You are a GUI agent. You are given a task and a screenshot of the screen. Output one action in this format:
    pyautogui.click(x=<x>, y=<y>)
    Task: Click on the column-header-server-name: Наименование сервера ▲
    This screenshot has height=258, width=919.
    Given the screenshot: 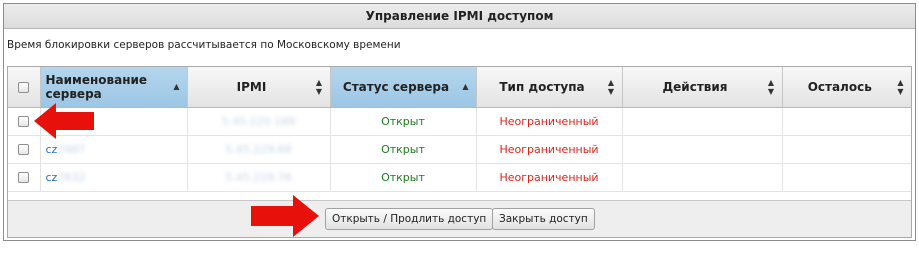 What is the action you would take?
    pyautogui.click(x=114, y=87)
    